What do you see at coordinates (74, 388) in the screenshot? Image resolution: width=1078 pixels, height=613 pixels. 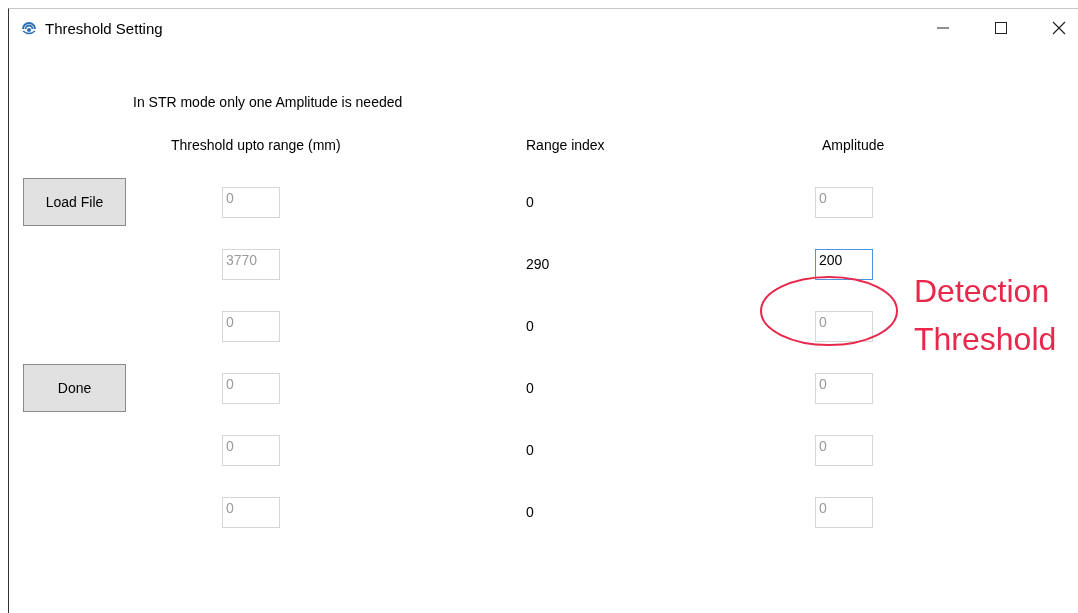 I see `action-button: Done` at bounding box center [74, 388].